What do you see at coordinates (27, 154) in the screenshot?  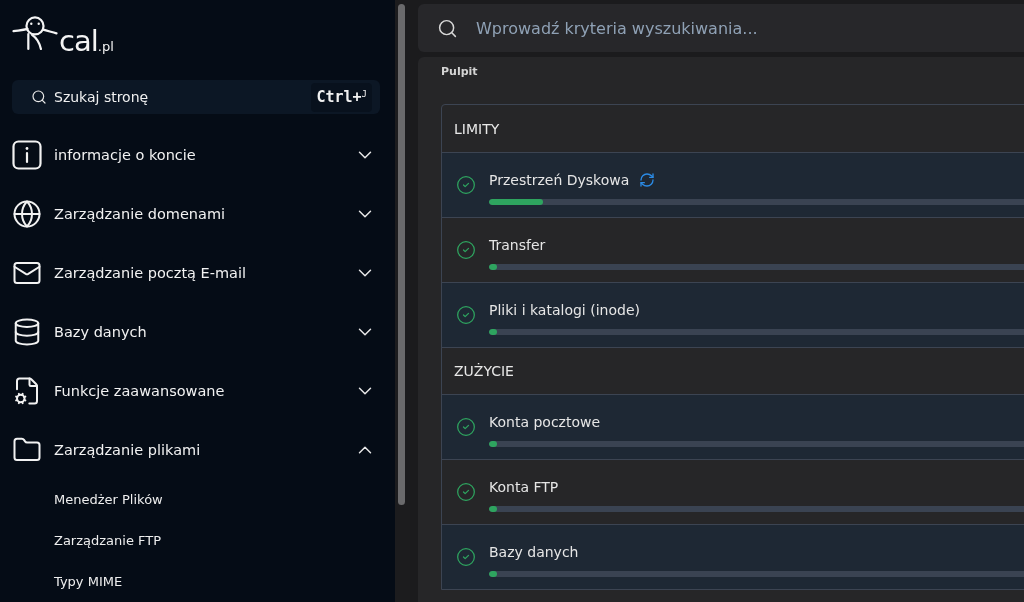 I see `info-icon` at bounding box center [27, 154].